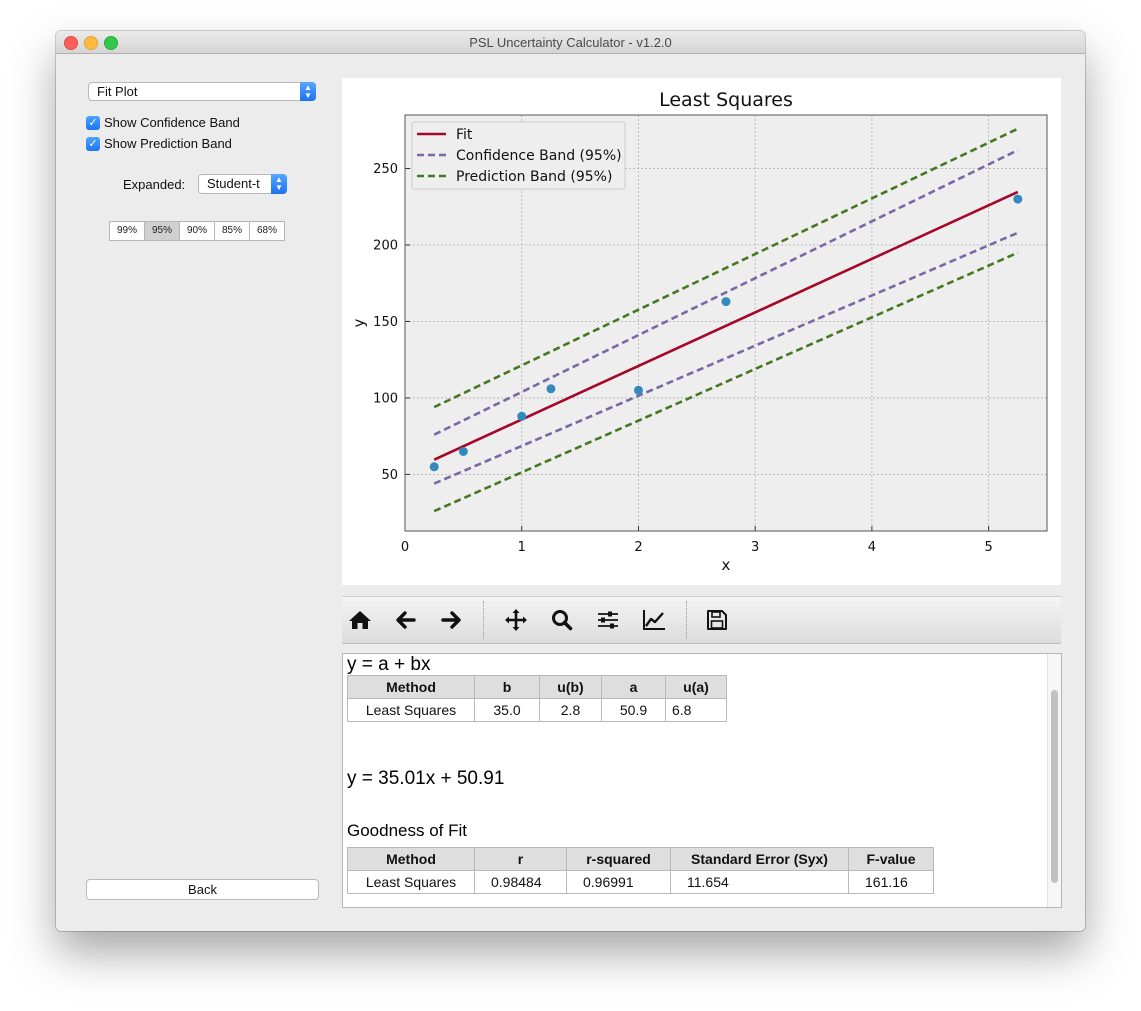 The width and height of the screenshot is (1141, 1011). I want to click on legend-label: Fit, so click(464, 135).